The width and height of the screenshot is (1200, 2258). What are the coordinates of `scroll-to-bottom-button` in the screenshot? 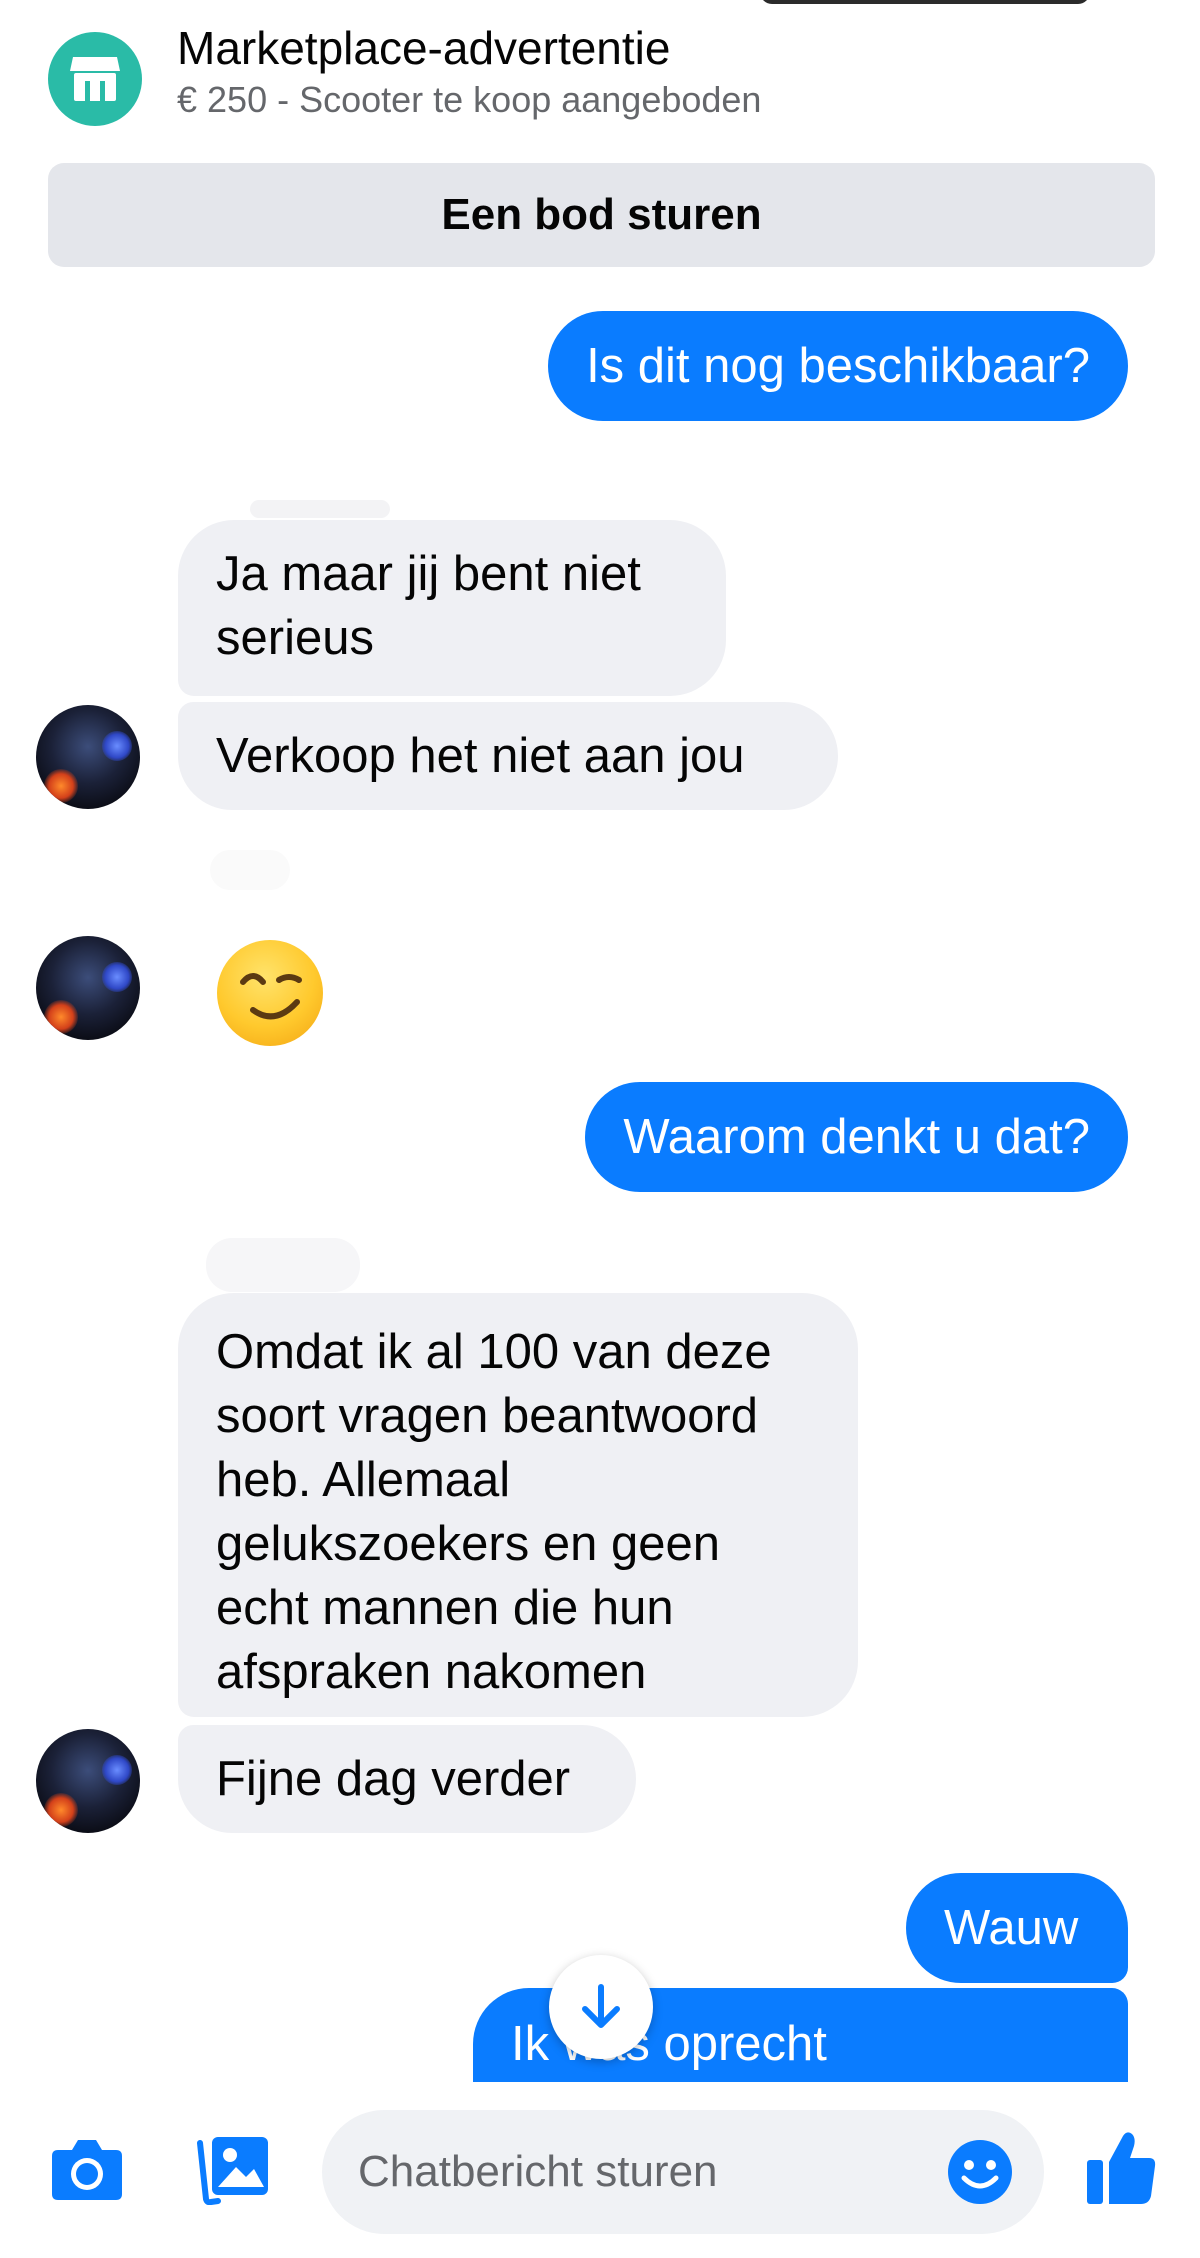 It's located at (601, 2007).